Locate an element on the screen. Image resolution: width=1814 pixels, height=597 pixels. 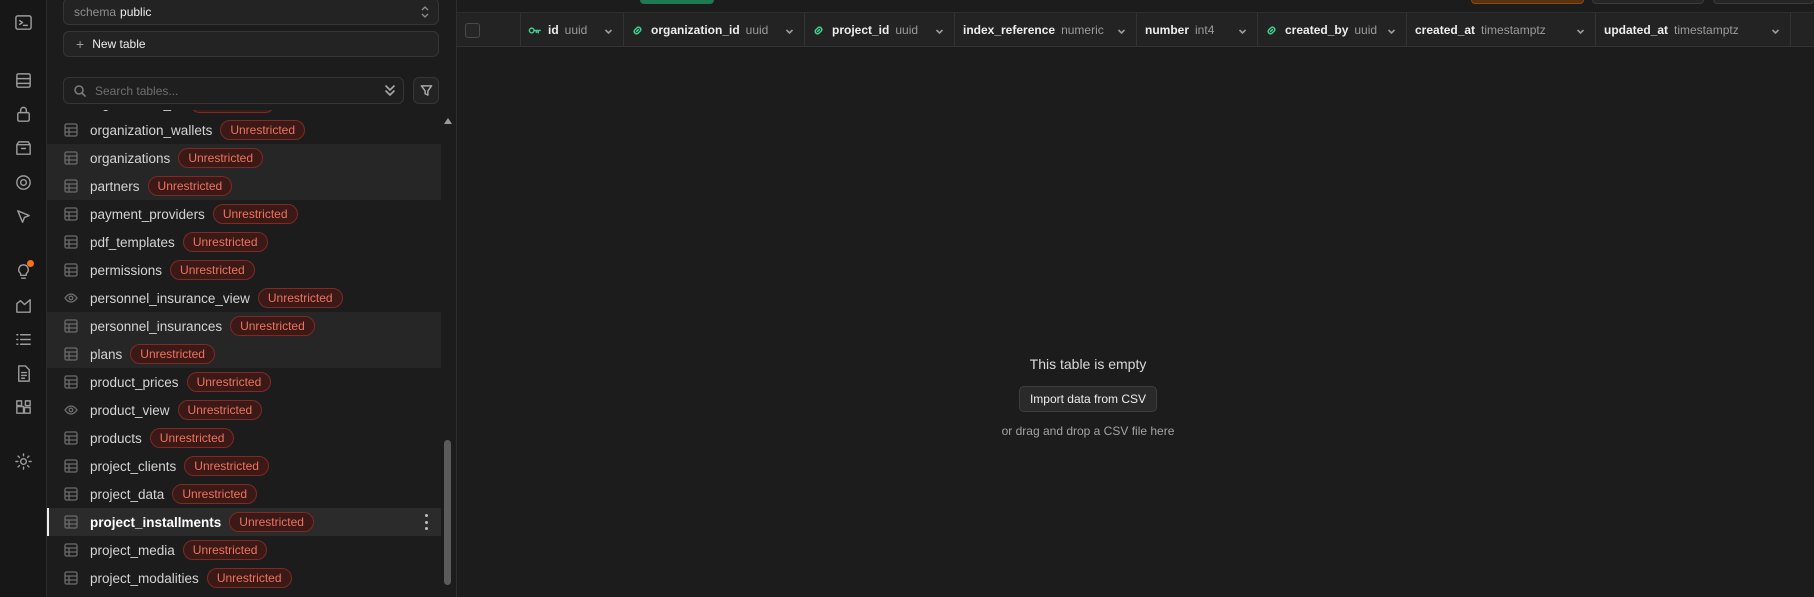
insert-button is located at coordinates (677, 2).